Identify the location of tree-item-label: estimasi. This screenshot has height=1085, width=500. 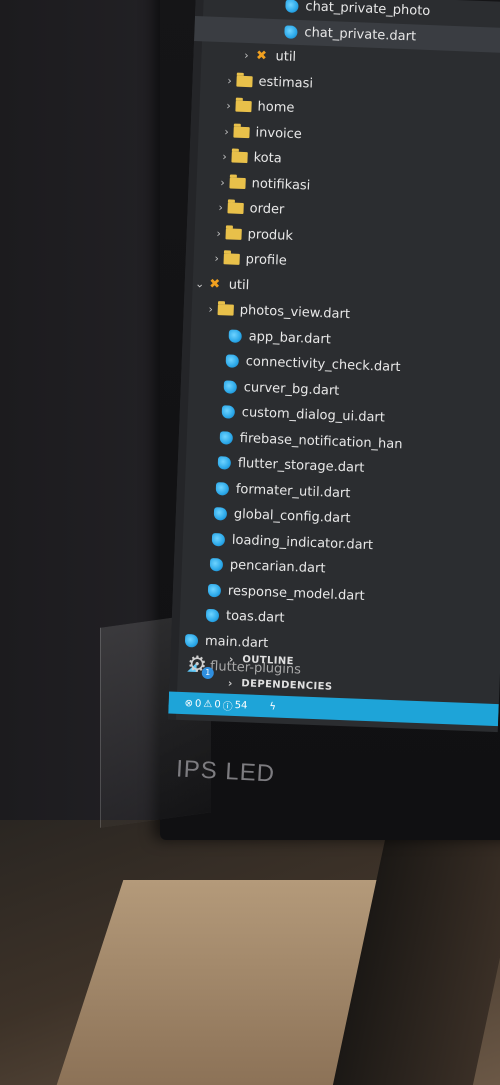
(286, 83).